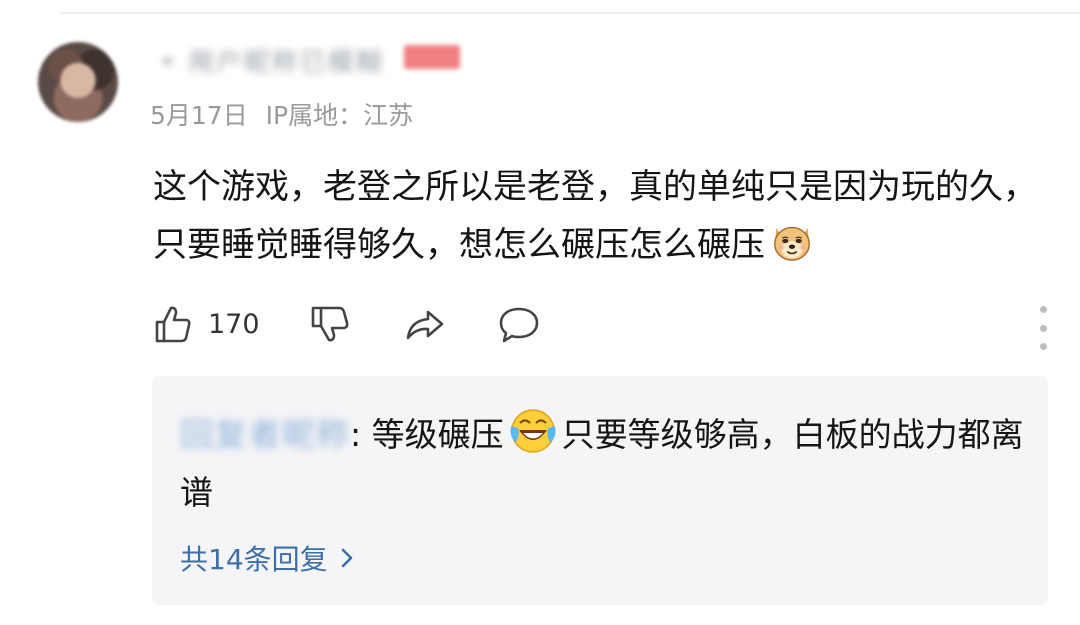 The height and width of the screenshot is (625, 1080). What do you see at coordinates (272, 60) in the screenshot?
I see `comment-author-name: • 用户昵称已模糊` at bounding box center [272, 60].